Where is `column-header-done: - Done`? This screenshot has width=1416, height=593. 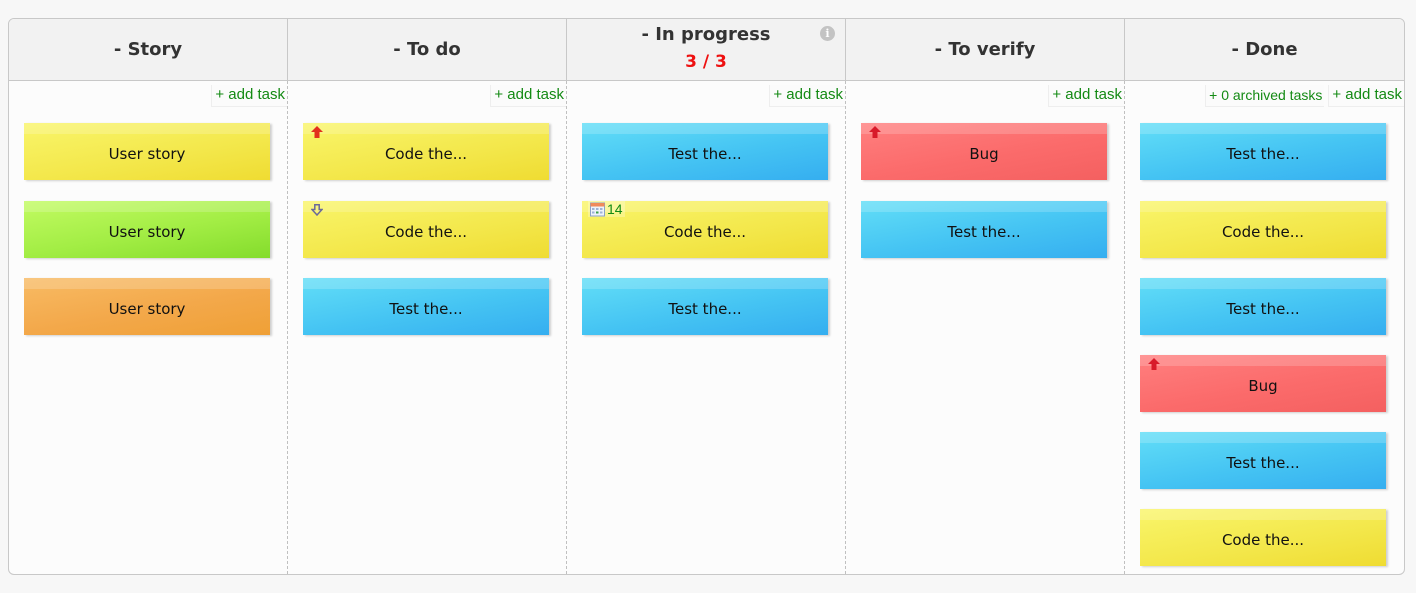
column-header-done: - Done is located at coordinates (1264, 49).